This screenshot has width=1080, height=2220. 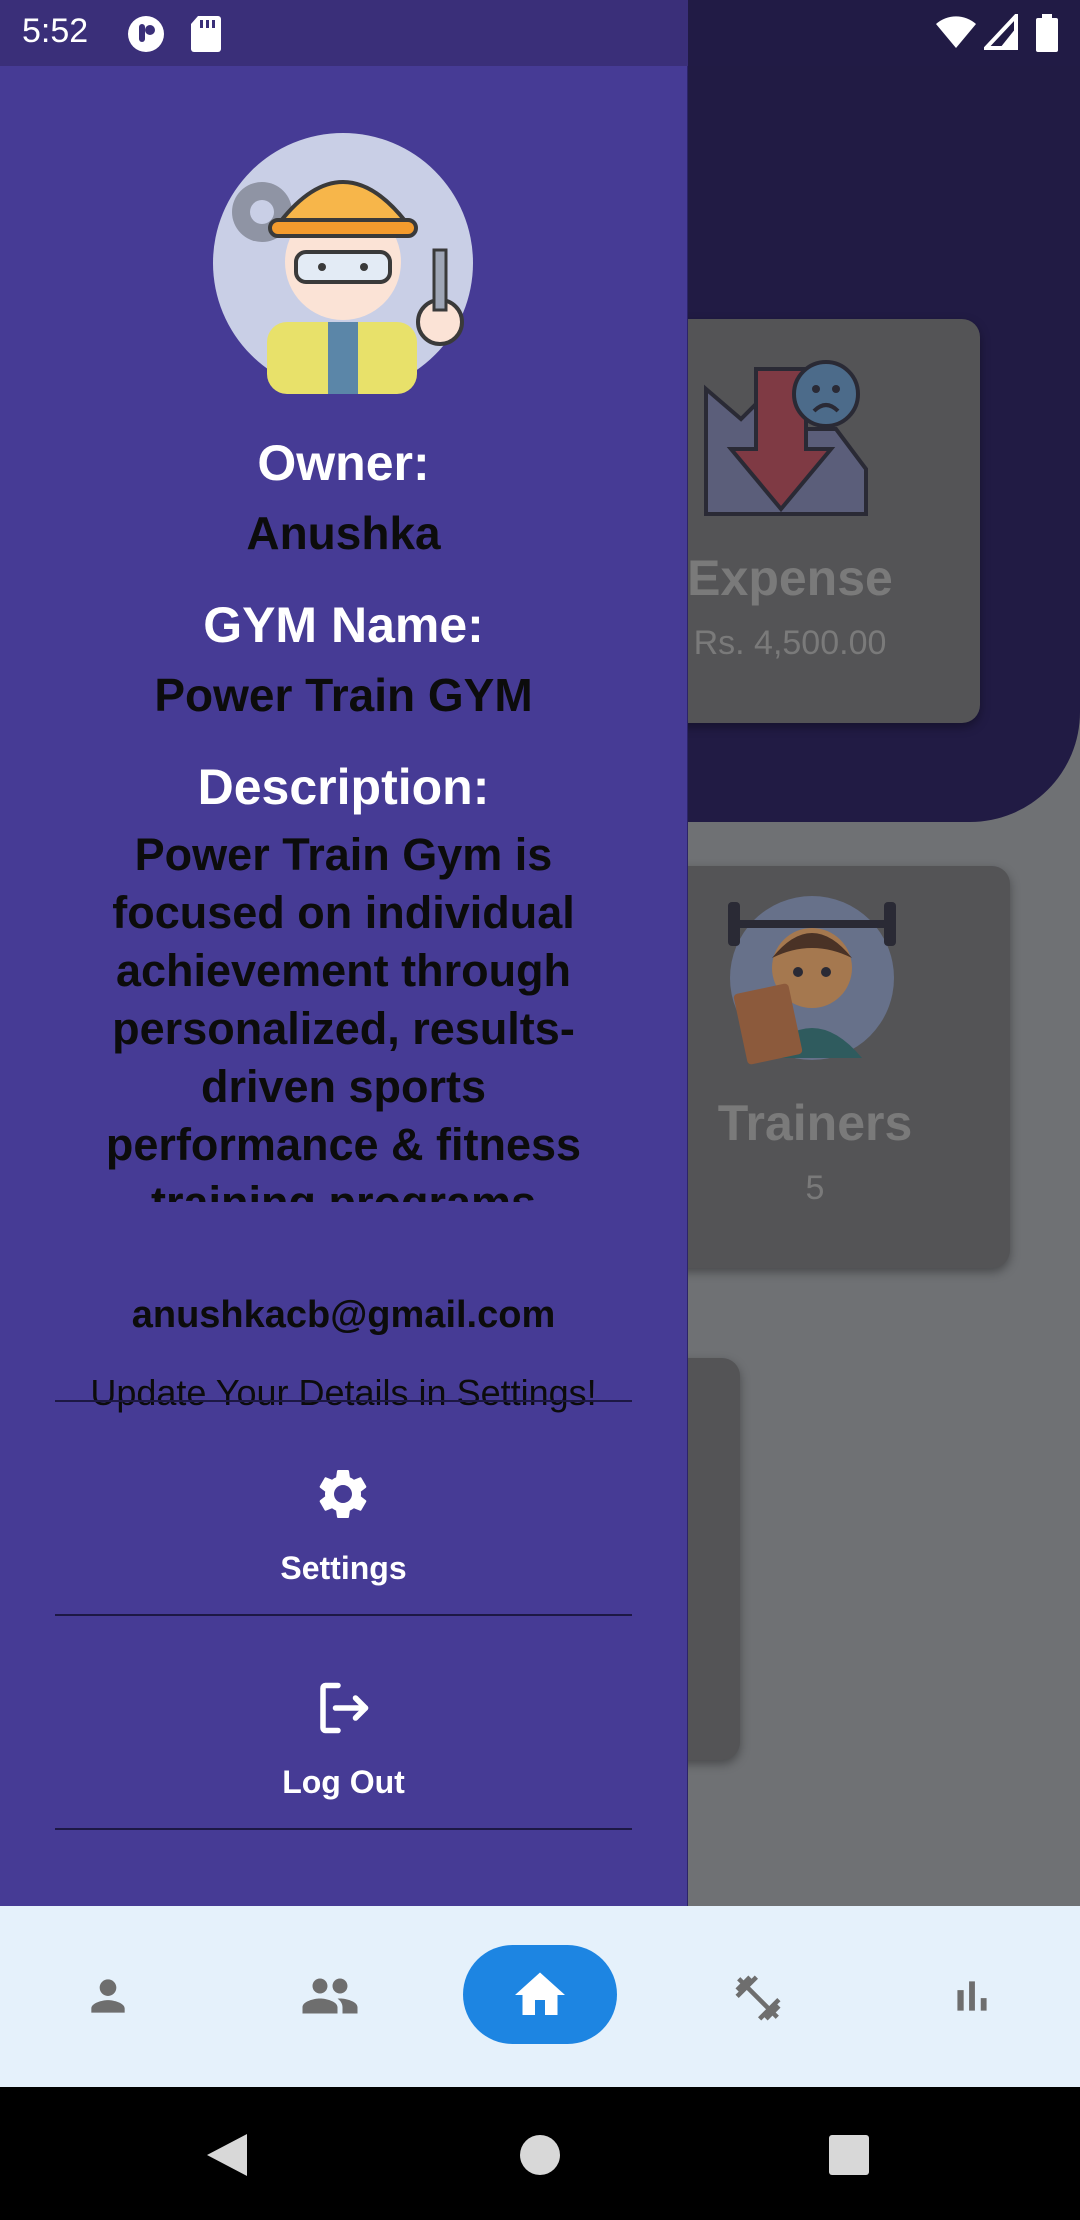 I want to click on owner-email: anushkacb@gmail.com, so click(x=343, y=1315).